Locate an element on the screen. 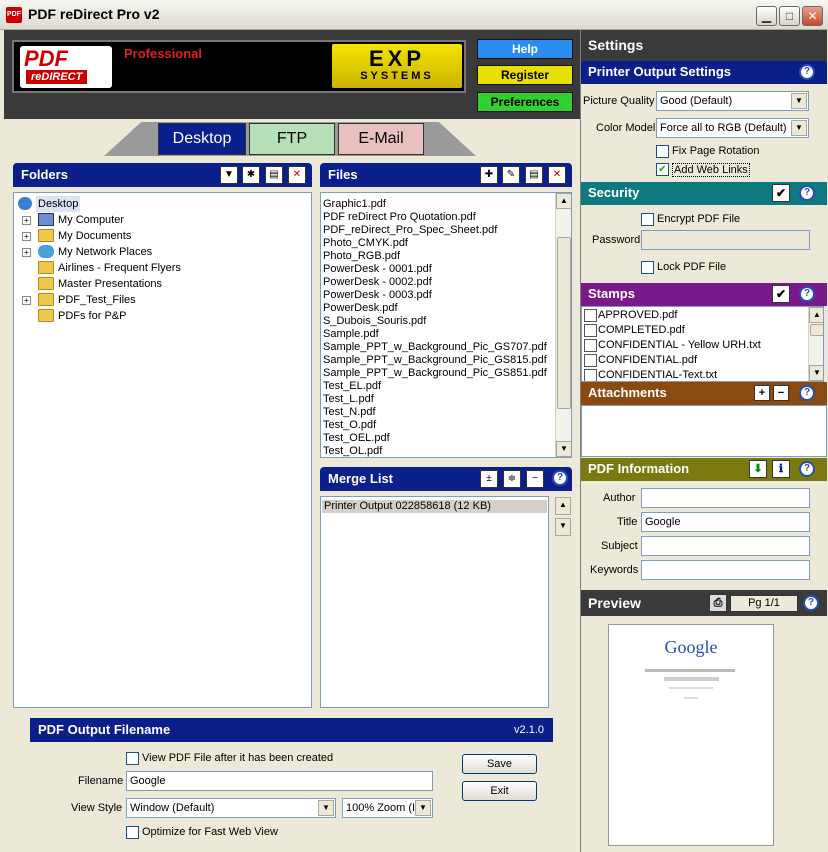  security-help-icon: ? is located at coordinates (807, 193).